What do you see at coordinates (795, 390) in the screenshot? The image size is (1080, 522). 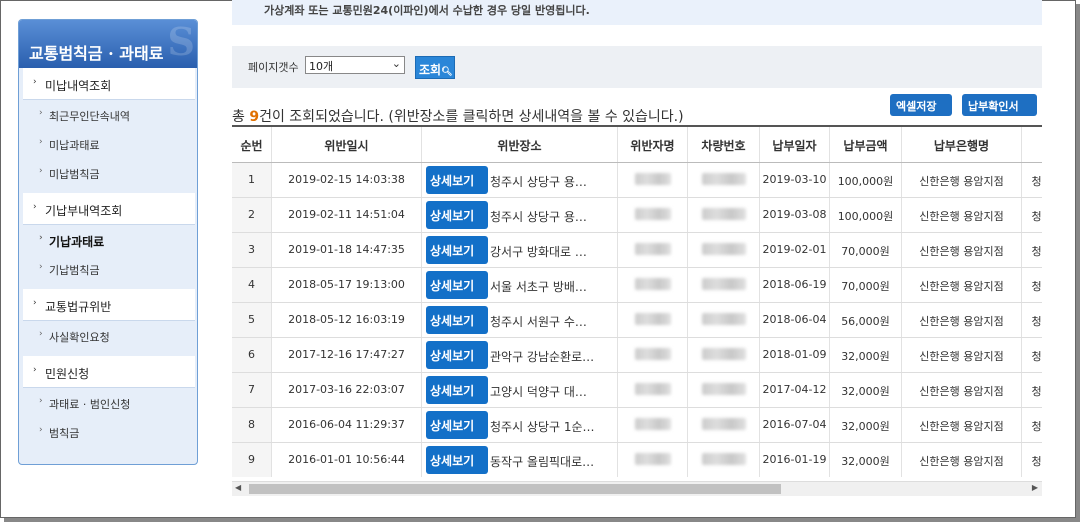 I see `cell-paid-date: 2017-04-12` at bounding box center [795, 390].